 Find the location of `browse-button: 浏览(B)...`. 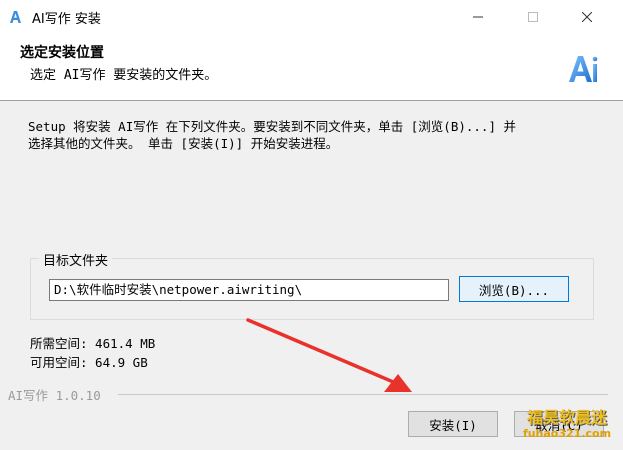

browse-button: 浏览(B)... is located at coordinates (514, 289).